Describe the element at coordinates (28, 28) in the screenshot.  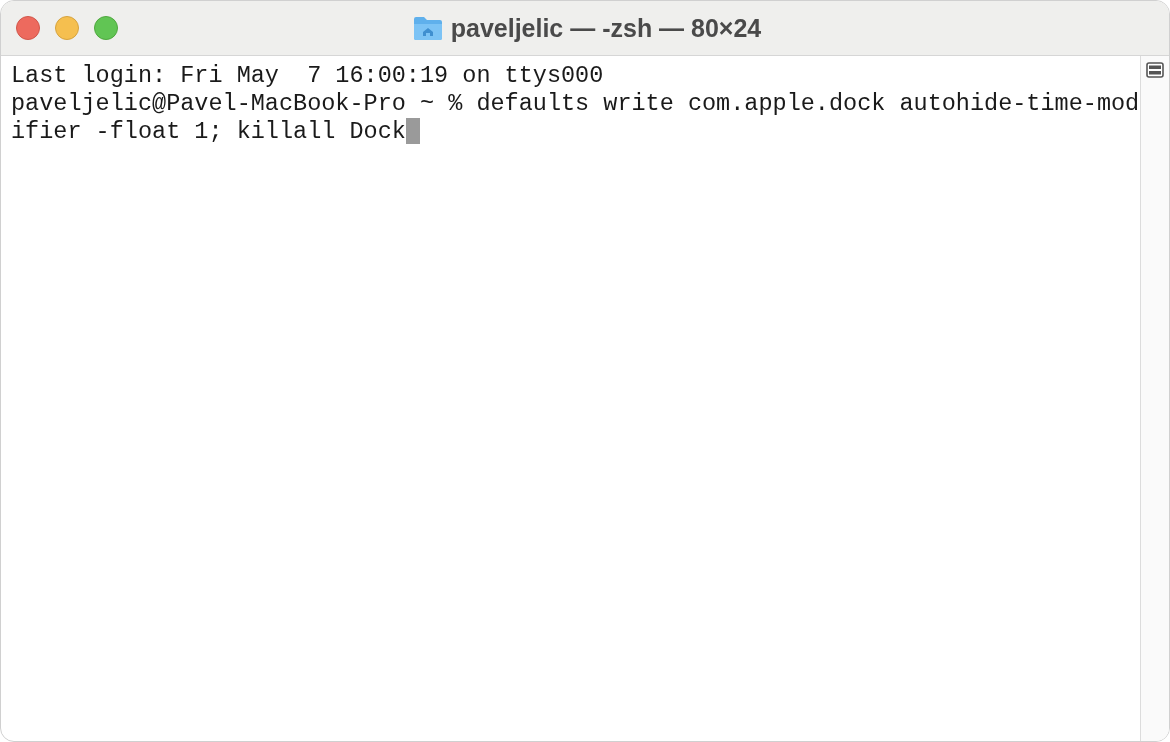
I see `close-button` at that location.